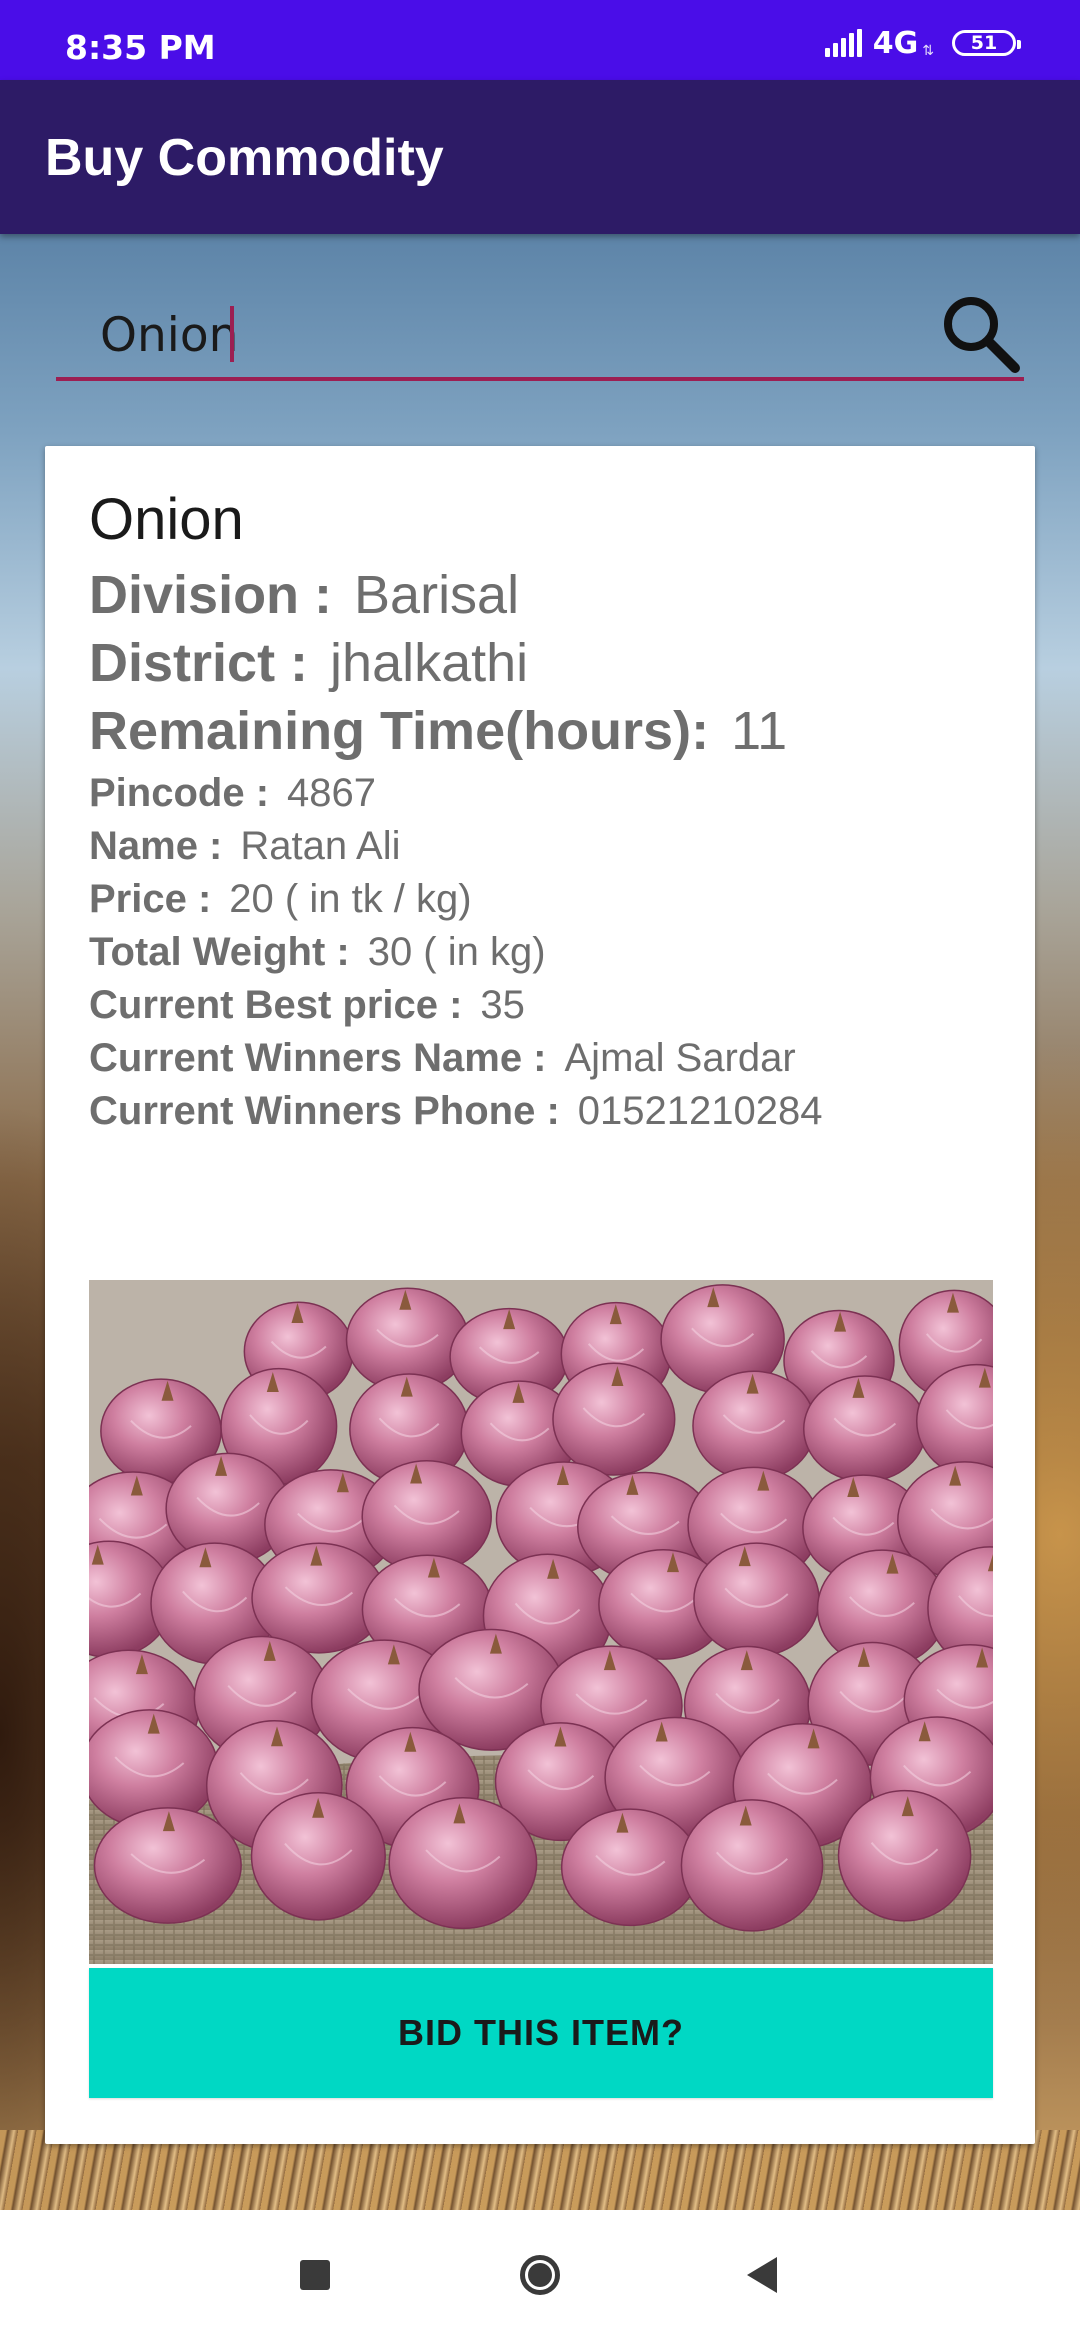 The height and width of the screenshot is (2340, 1080). I want to click on home-button, so click(540, 2275).